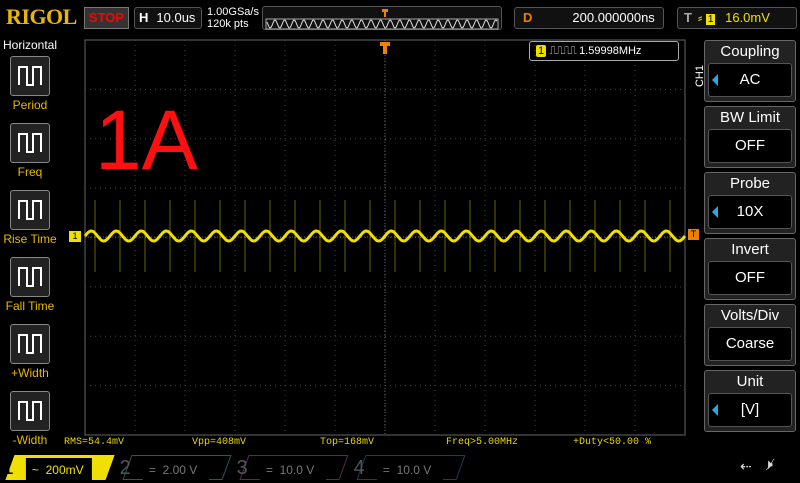 This screenshot has width=800, height=483. I want to click on ch1-offset-marker: 1, so click(75, 236).